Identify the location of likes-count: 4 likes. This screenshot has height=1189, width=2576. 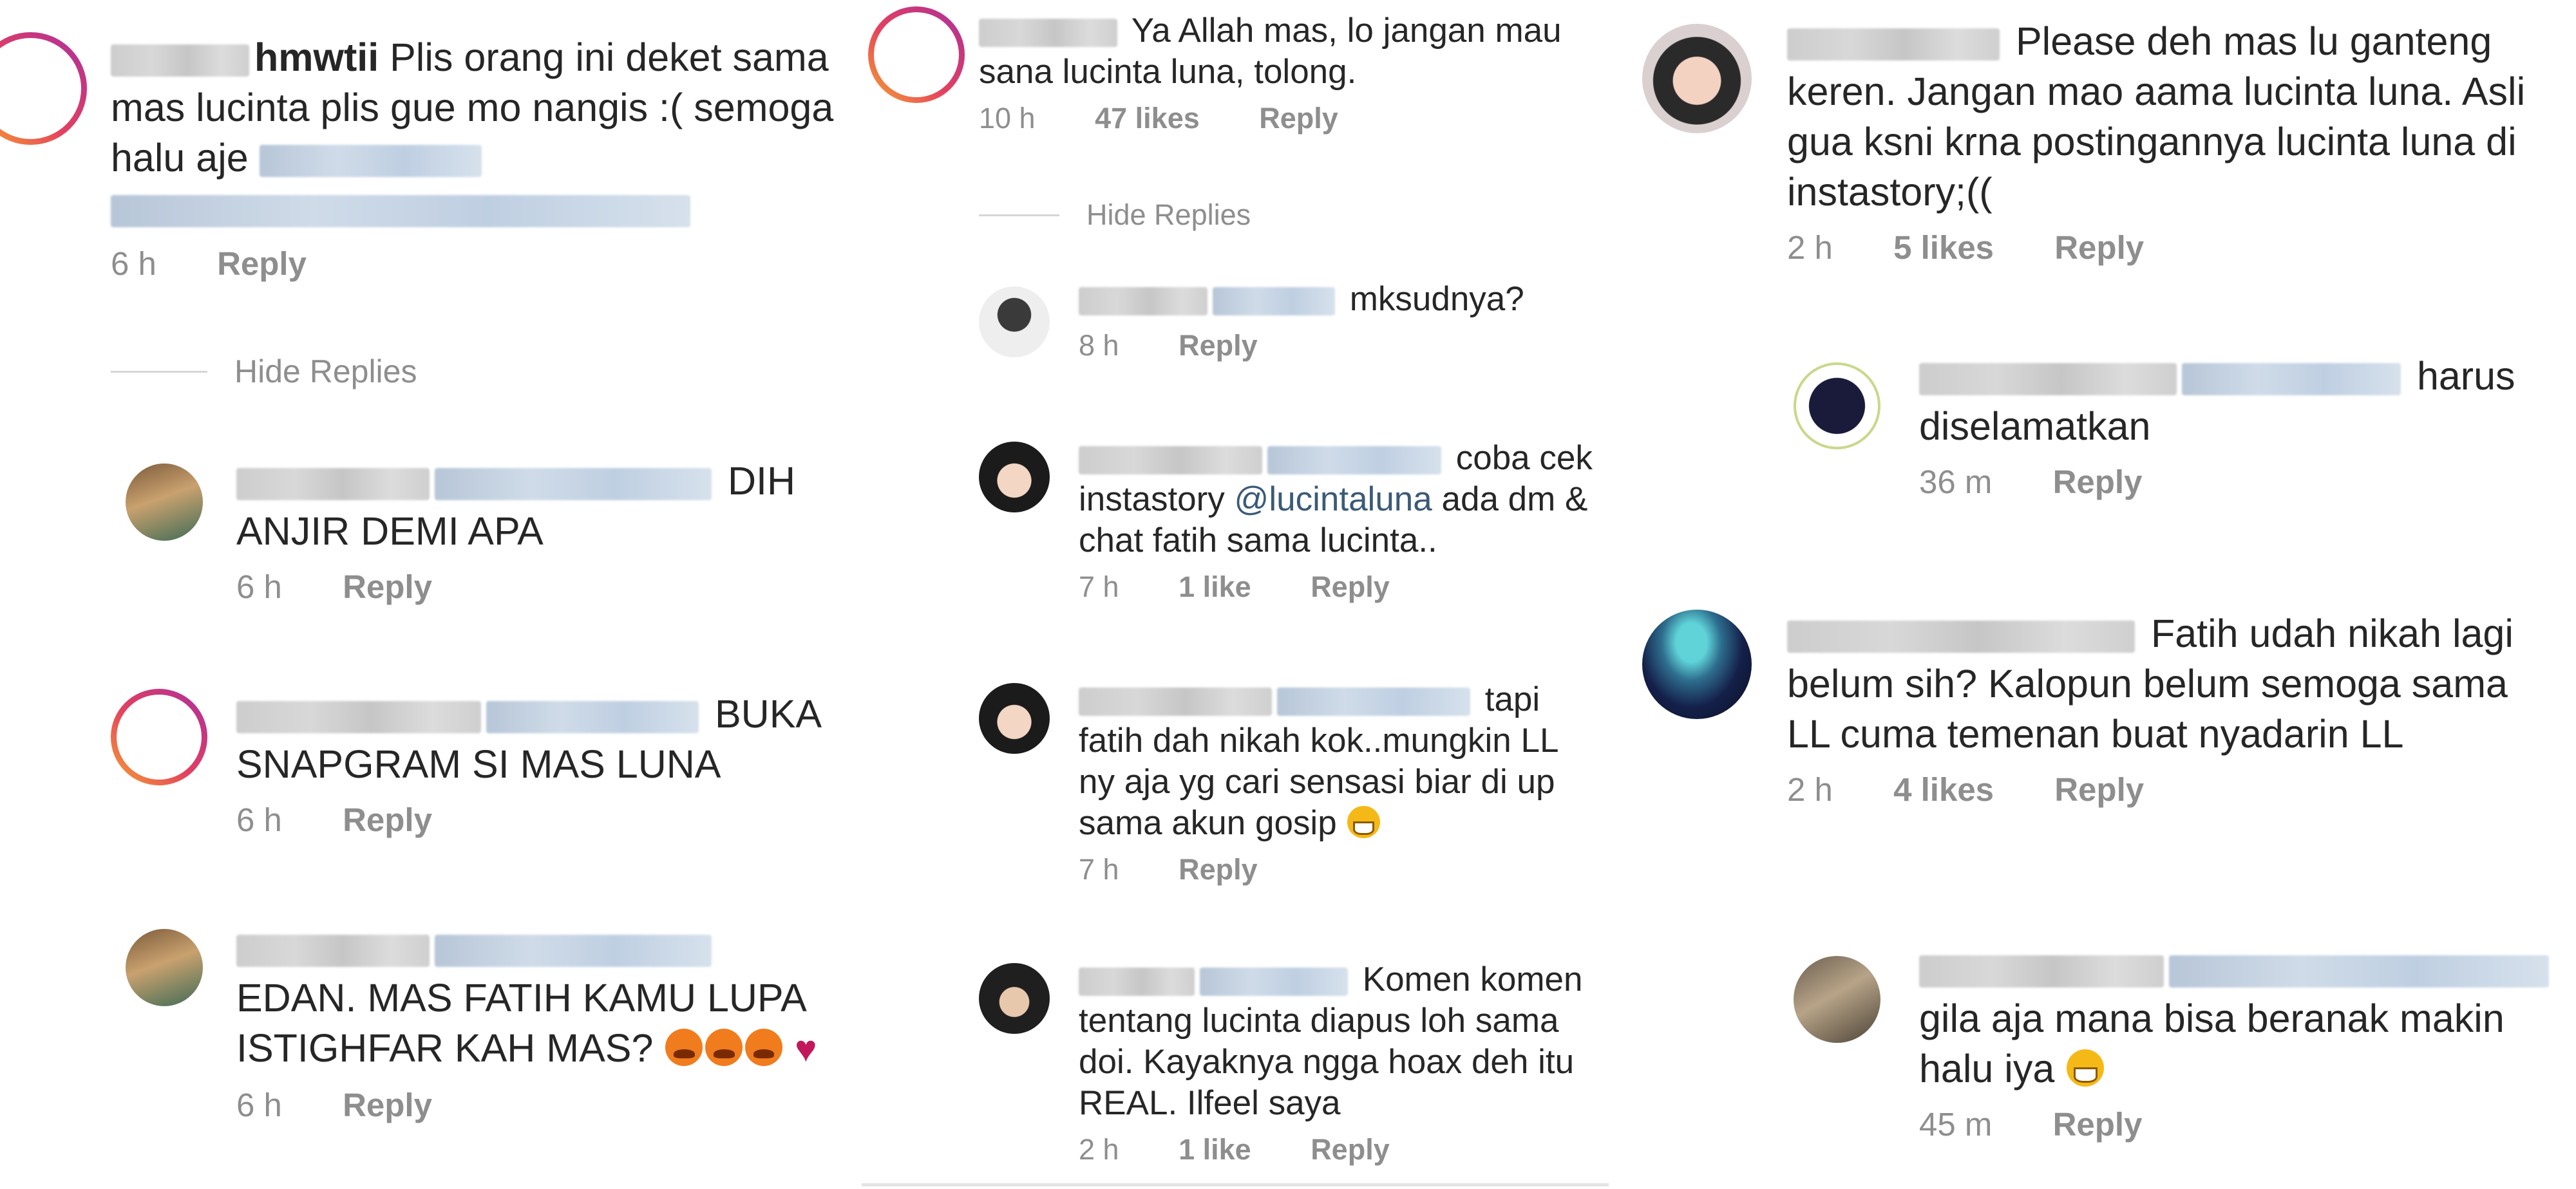
(1944, 790).